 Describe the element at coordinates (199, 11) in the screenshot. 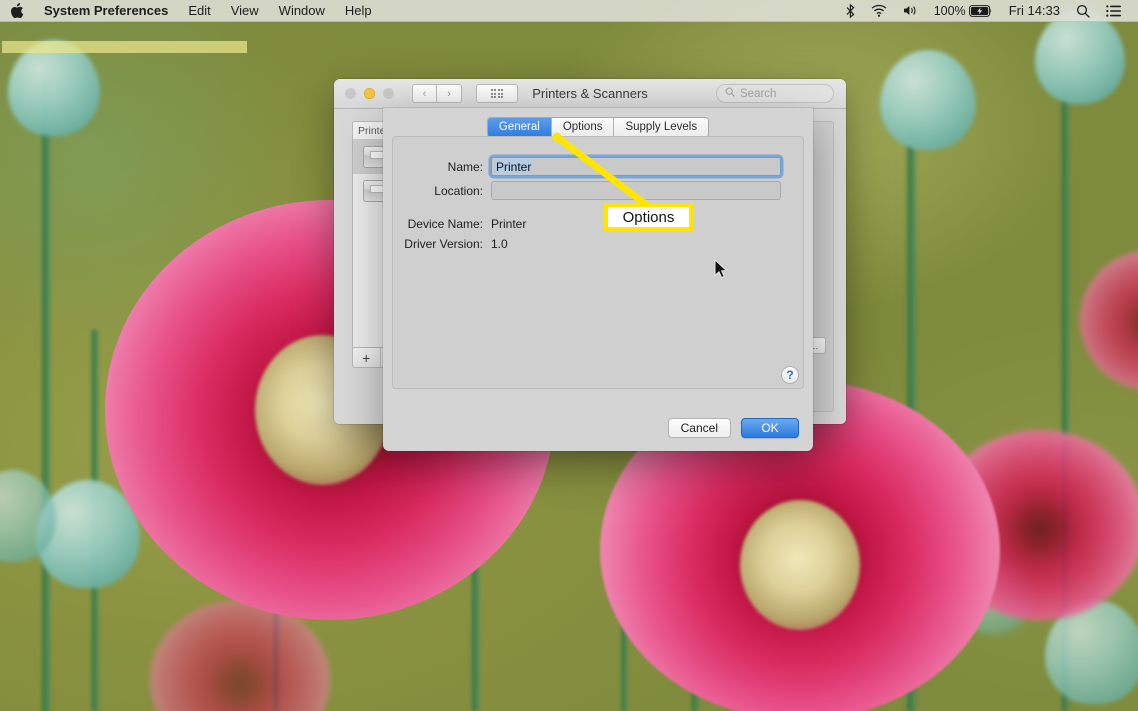

I see `menu-edit: Edit` at that location.